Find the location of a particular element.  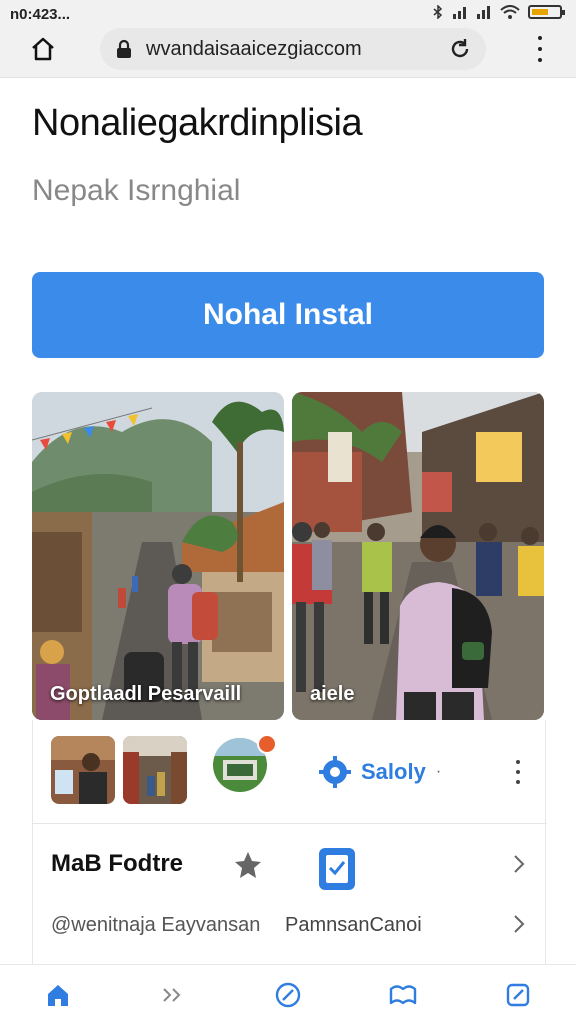

home-button is located at coordinates (43, 49).